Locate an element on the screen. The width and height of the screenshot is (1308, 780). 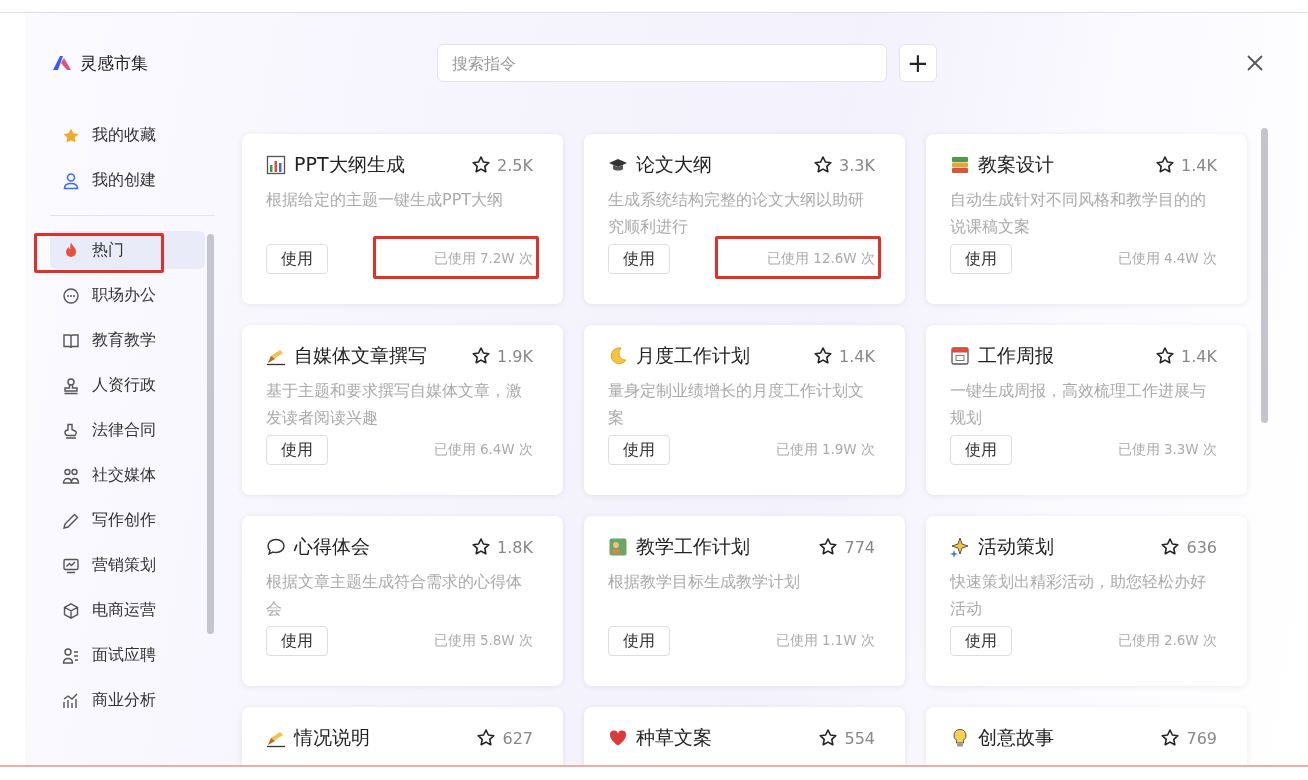
app-title: 灵感市集 is located at coordinates (114, 63).